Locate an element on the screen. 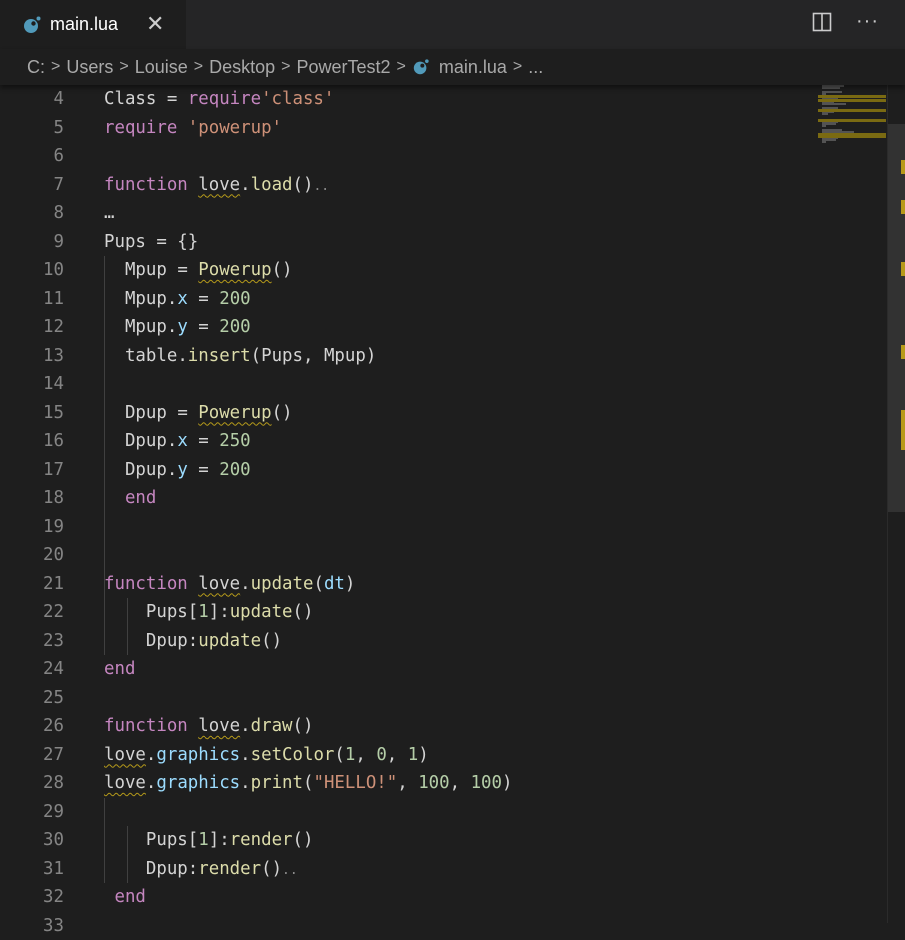  tab-label: main.lua is located at coordinates (84, 24).